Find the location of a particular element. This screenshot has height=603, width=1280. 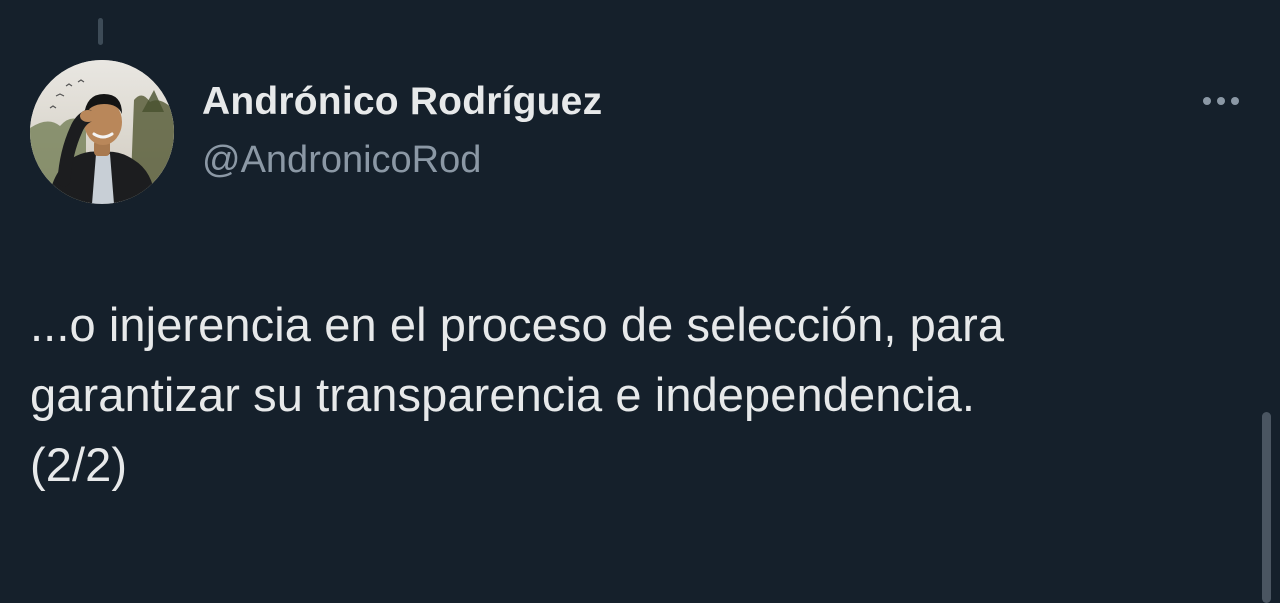

avatar is located at coordinates (102, 132).